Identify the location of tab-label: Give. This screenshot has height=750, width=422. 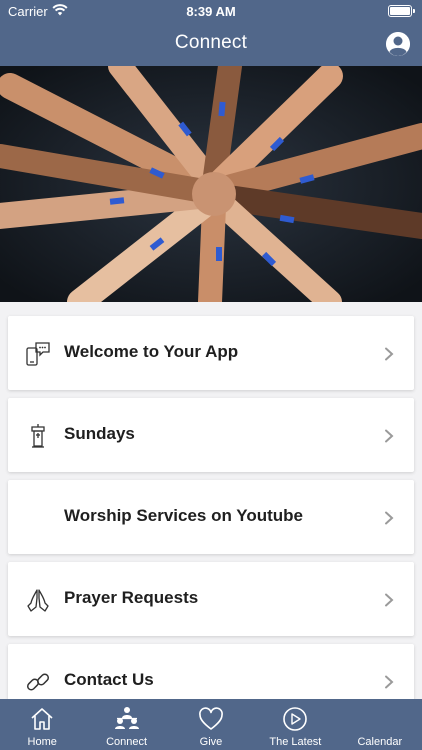
(211, 742).